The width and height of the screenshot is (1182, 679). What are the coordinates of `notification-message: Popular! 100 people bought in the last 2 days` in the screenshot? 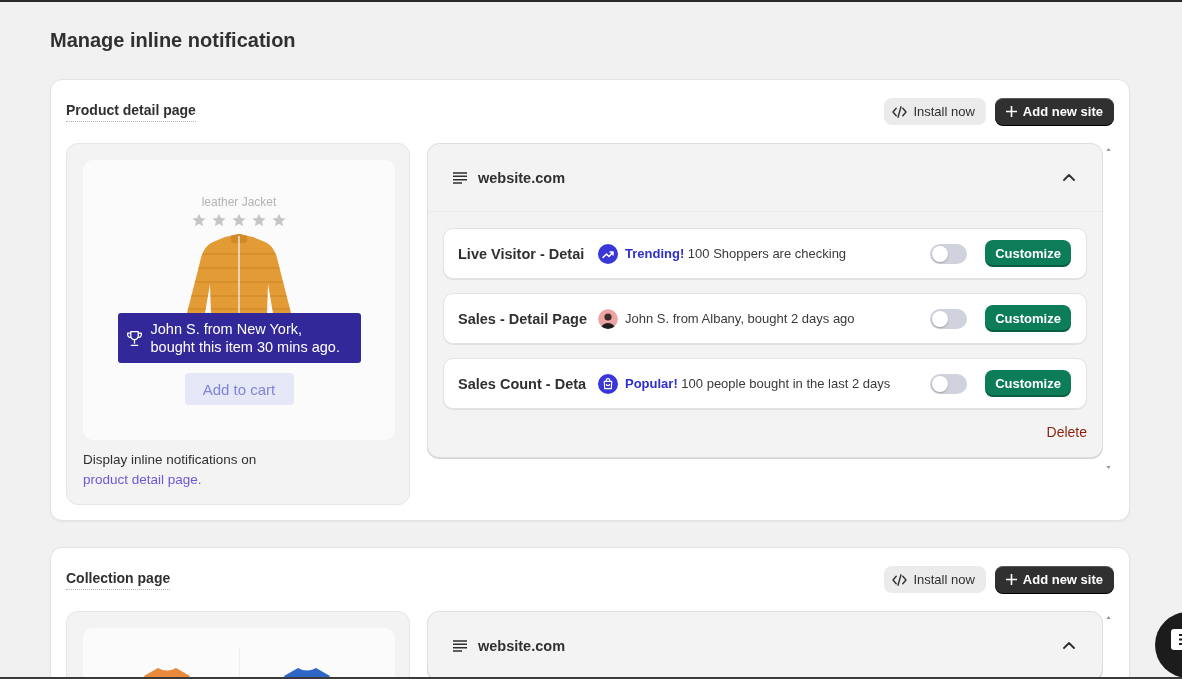 It's located at (758, 383).